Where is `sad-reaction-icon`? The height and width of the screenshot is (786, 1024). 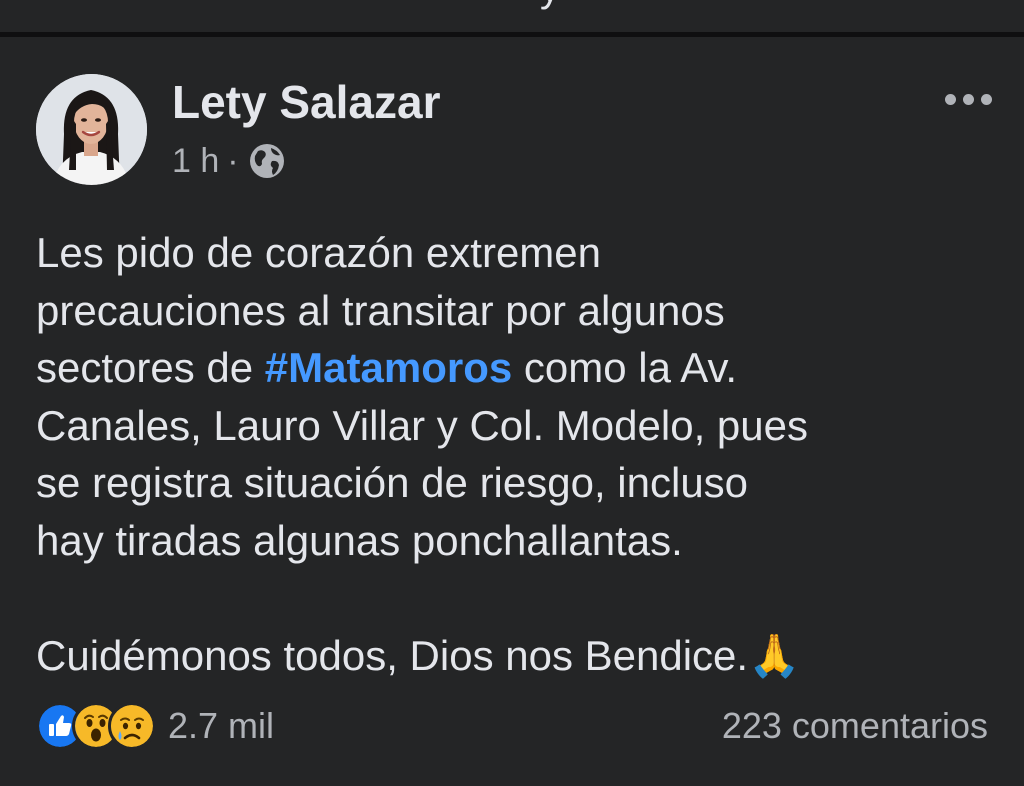
sad-reaction-icon is located at coordinates (132, 726).